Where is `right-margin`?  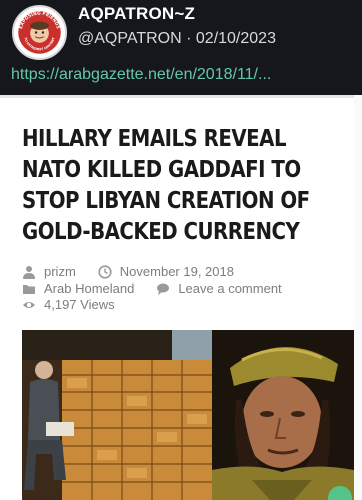 right-margin is located at coordinates (358, 297).